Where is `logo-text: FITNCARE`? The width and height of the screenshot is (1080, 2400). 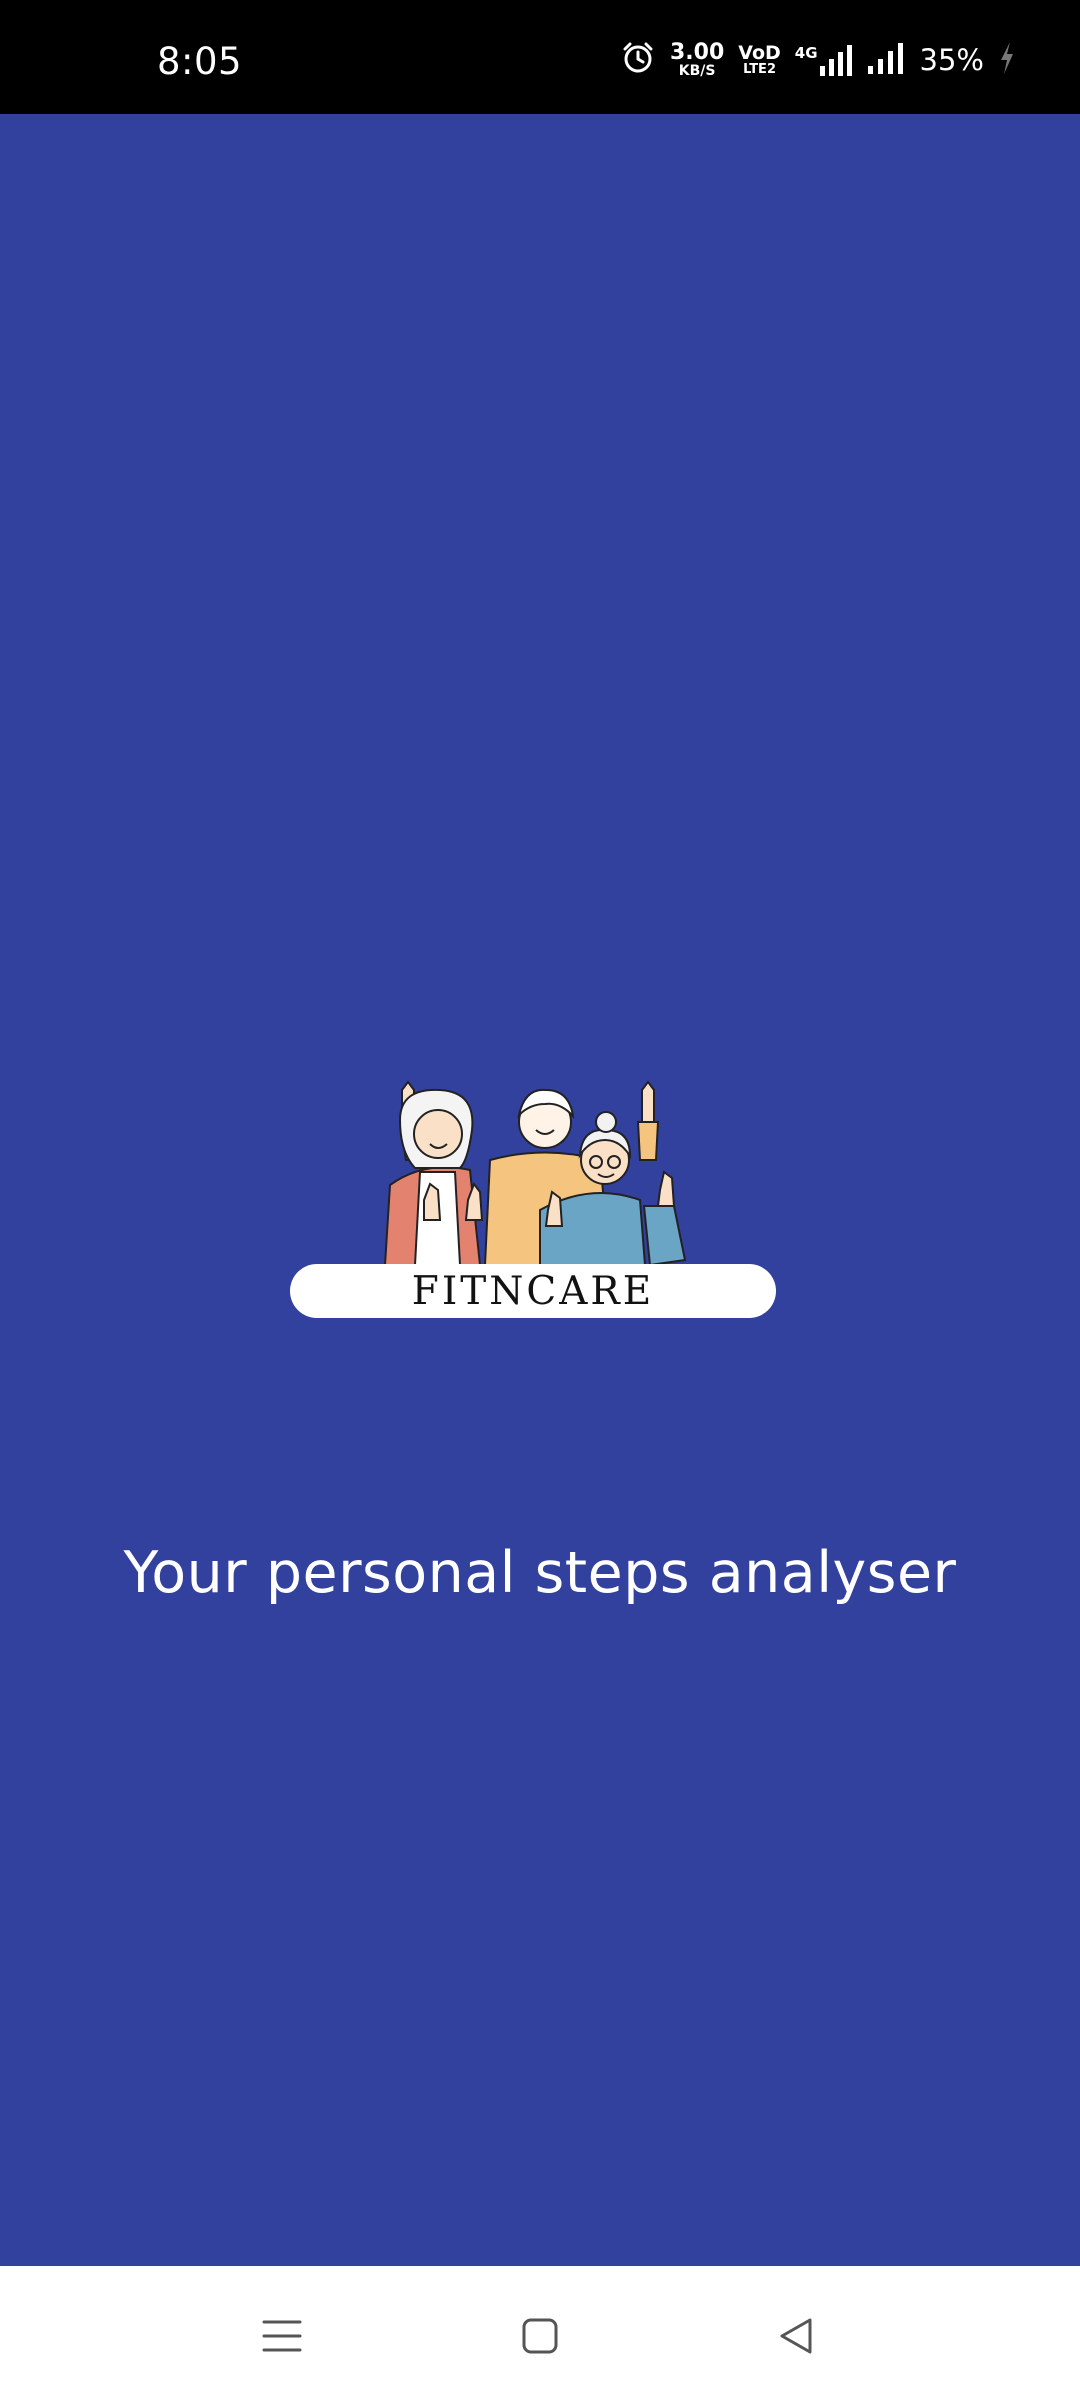 logo-text: FITNCARE is located at coordinates (533, 1291).